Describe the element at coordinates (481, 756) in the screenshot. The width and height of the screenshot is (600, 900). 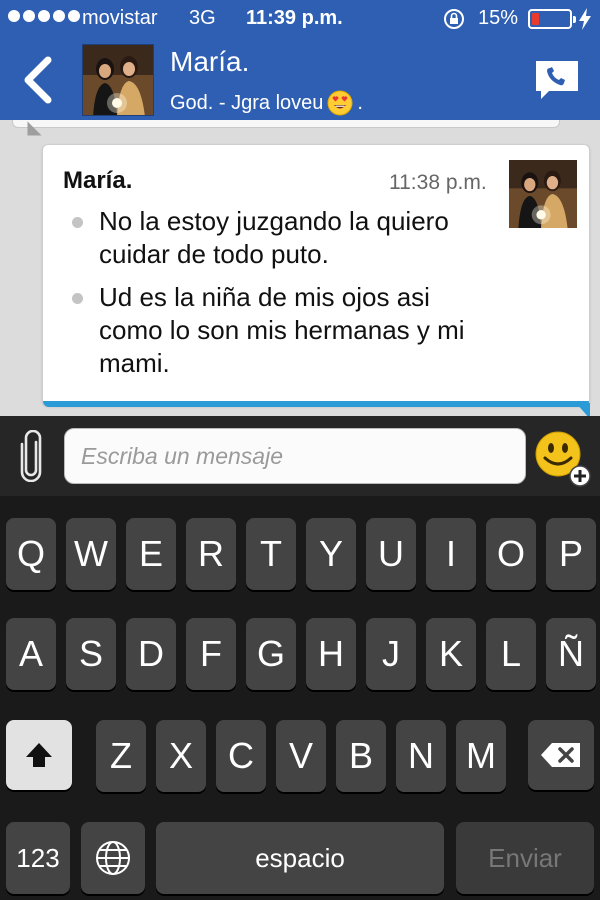
I see `key-m: M` at that location.